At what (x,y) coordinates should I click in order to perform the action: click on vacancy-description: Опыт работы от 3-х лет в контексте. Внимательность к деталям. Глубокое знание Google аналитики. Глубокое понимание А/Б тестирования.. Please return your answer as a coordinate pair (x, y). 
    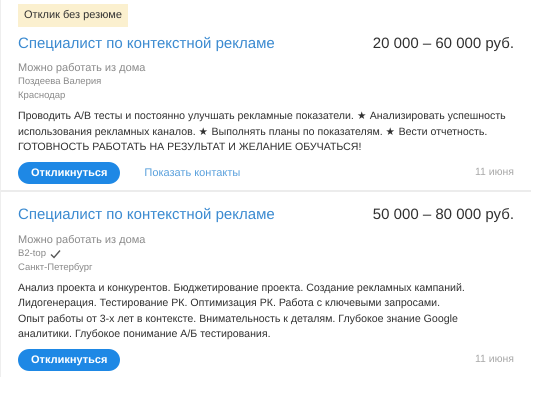
    Looking at the image, I should click on (238, 327).